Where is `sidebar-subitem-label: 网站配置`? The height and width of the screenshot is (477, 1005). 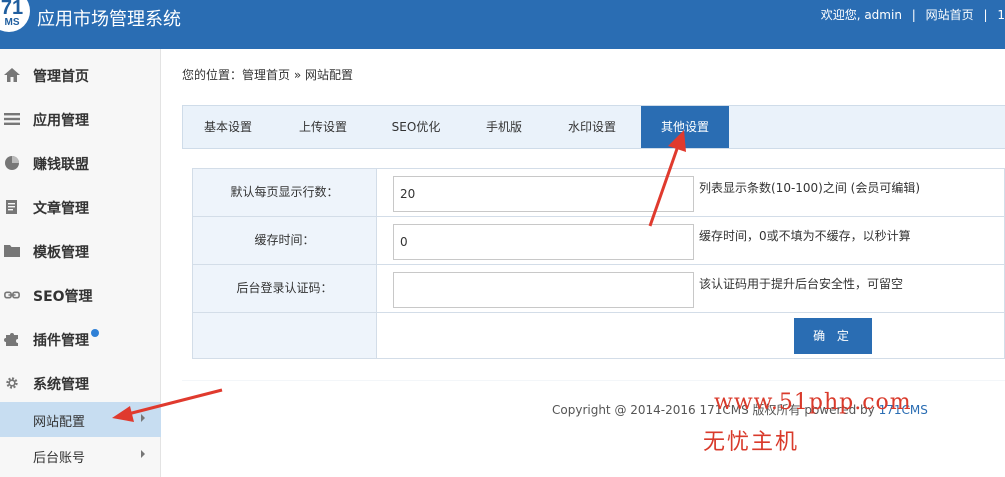
sidebar-subitem-label: 网站配置 is located at coordinates (59, 422).